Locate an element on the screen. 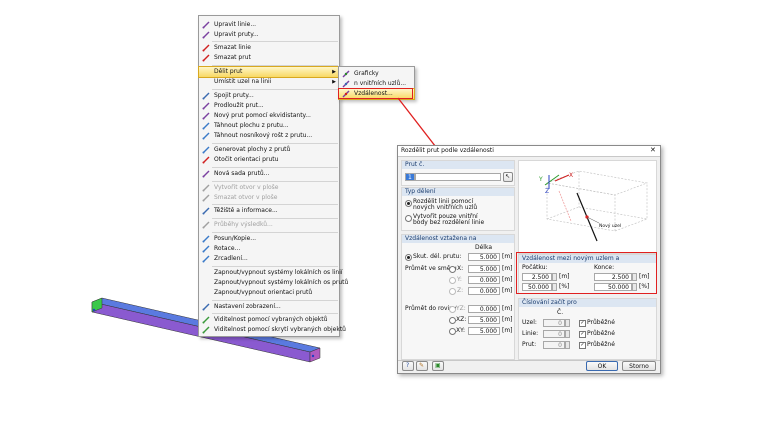 This screenshot has width=760, height=446. annotation-box-distance-group is located at coordinates (586, 273).